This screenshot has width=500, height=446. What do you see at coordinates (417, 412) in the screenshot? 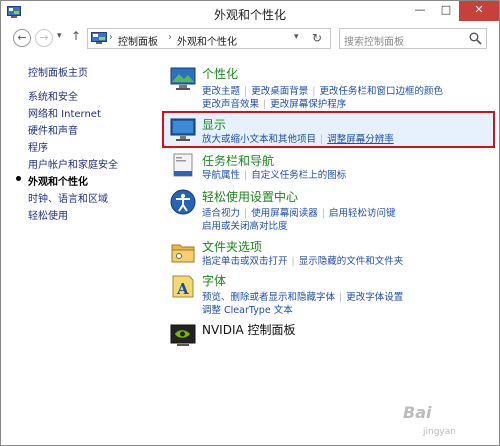
I see `watermark-text: Bai` at bounding box center [417, 412].